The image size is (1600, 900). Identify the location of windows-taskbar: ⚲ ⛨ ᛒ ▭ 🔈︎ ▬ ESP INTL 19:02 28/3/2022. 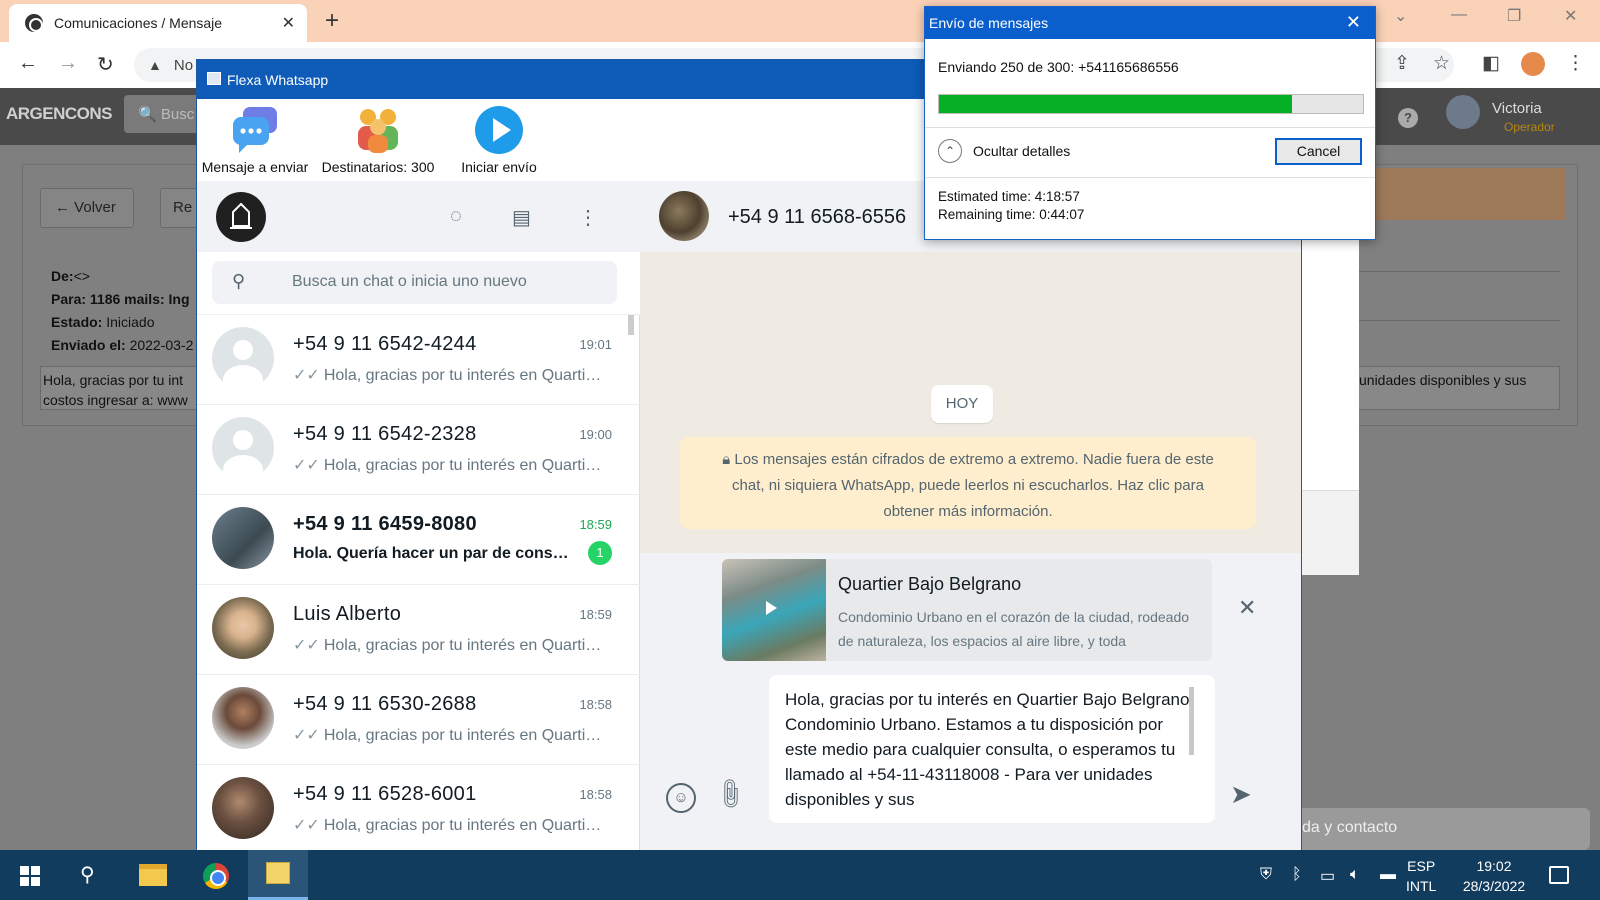
(800, 875).